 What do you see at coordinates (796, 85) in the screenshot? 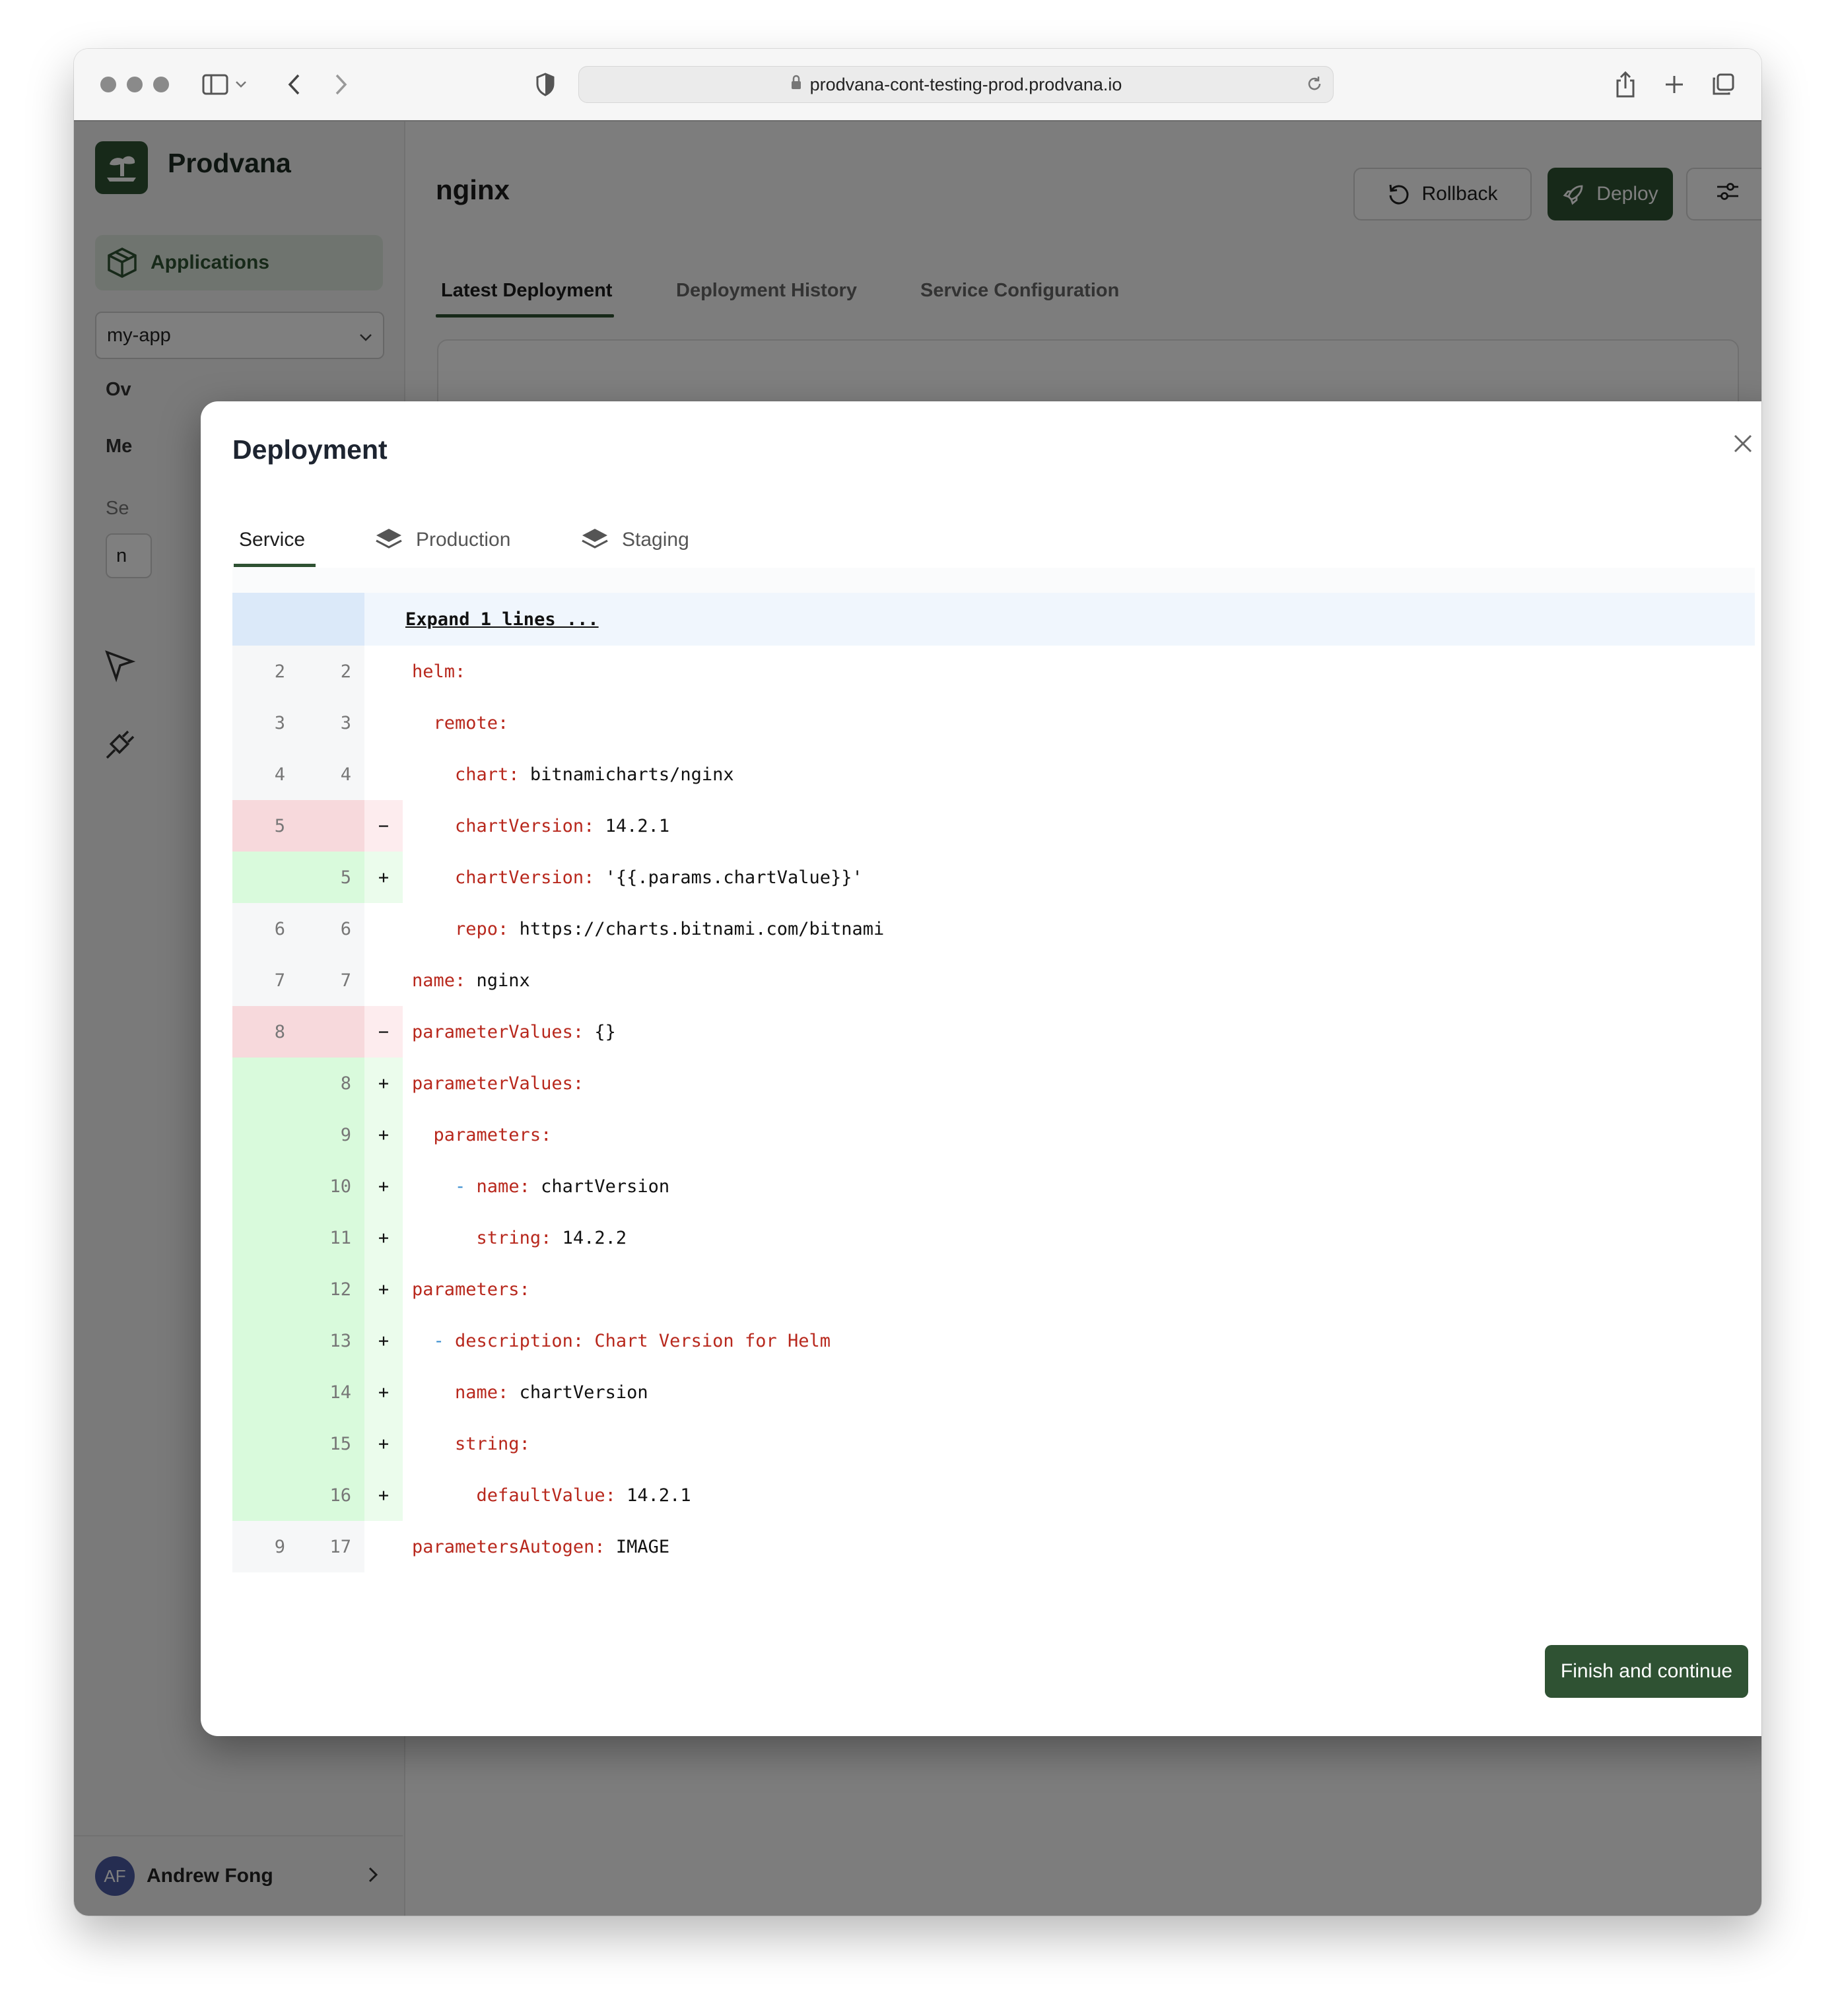
I see `lock-icon` at bounding box center [796, 85].